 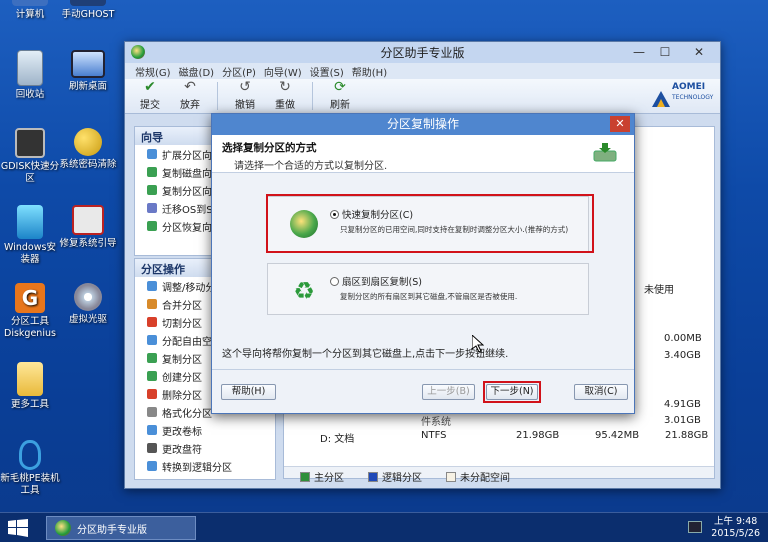 I want to click on disc-icon, so click(x=88, y=297).